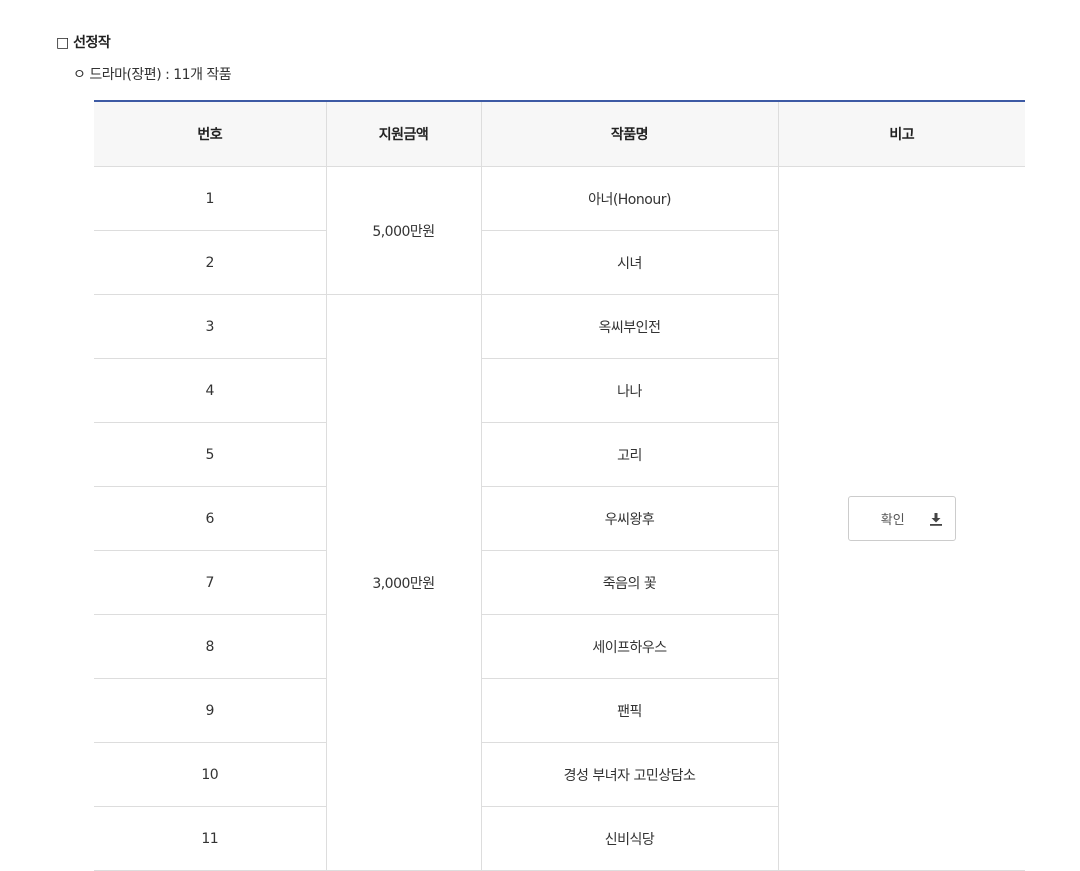 The width and height of the screenshot is (1080, 871). Describe the element at coordinates (210, 774) in the screenshot. I see `row-number: 10` at that location.